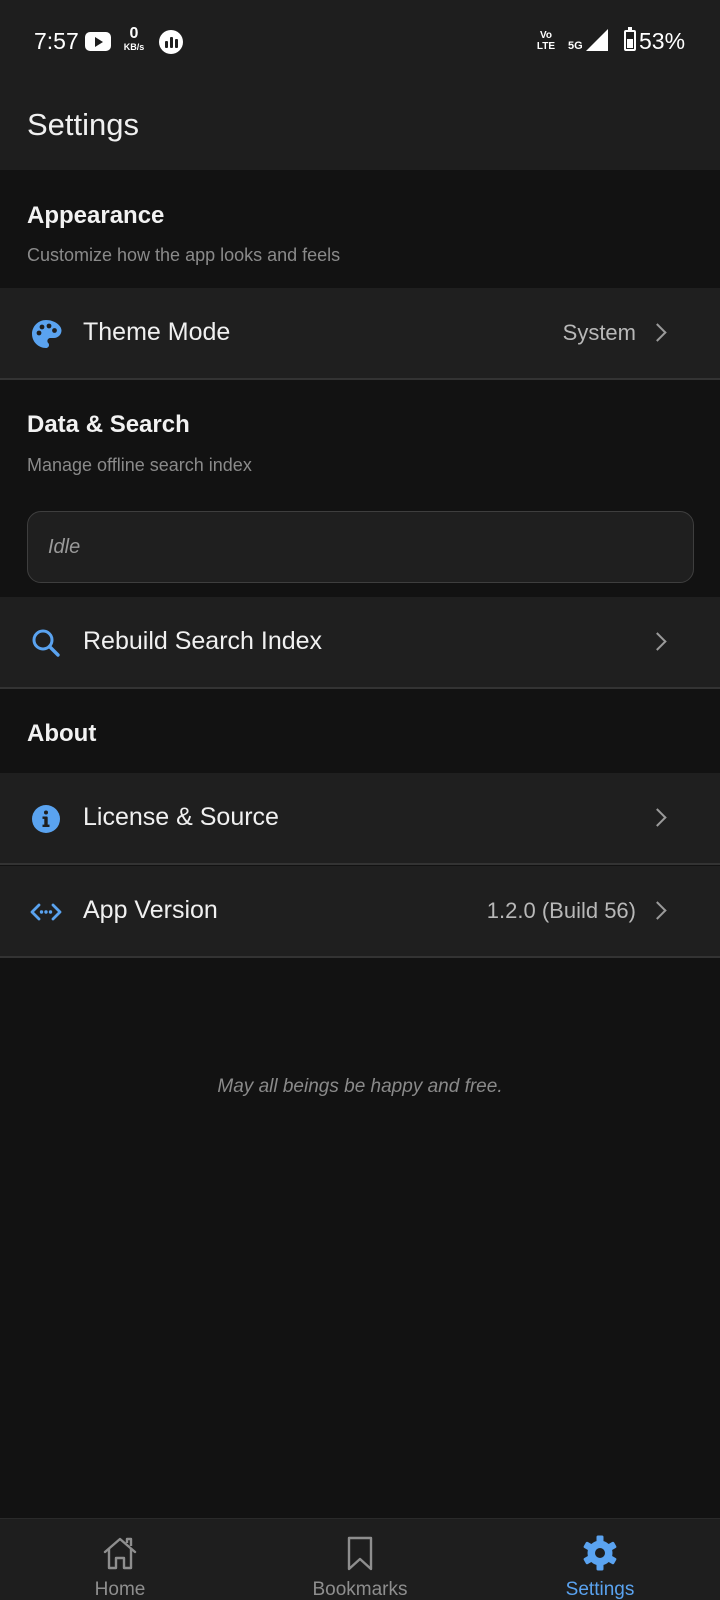  What do you see at coordinates (203, 641) in the screenshot?
I see `rebuild-index-label: Rebuild Search Index` at bounding box center [203, 641].